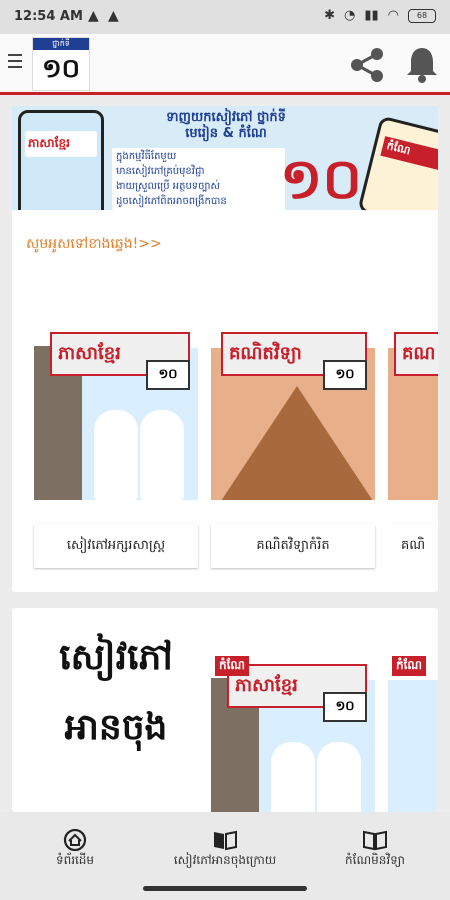 The height and width of the screenshot is (900, 450). I want to click on app-logo: ថ្នាក់ទី ១០, so click(61, 64).